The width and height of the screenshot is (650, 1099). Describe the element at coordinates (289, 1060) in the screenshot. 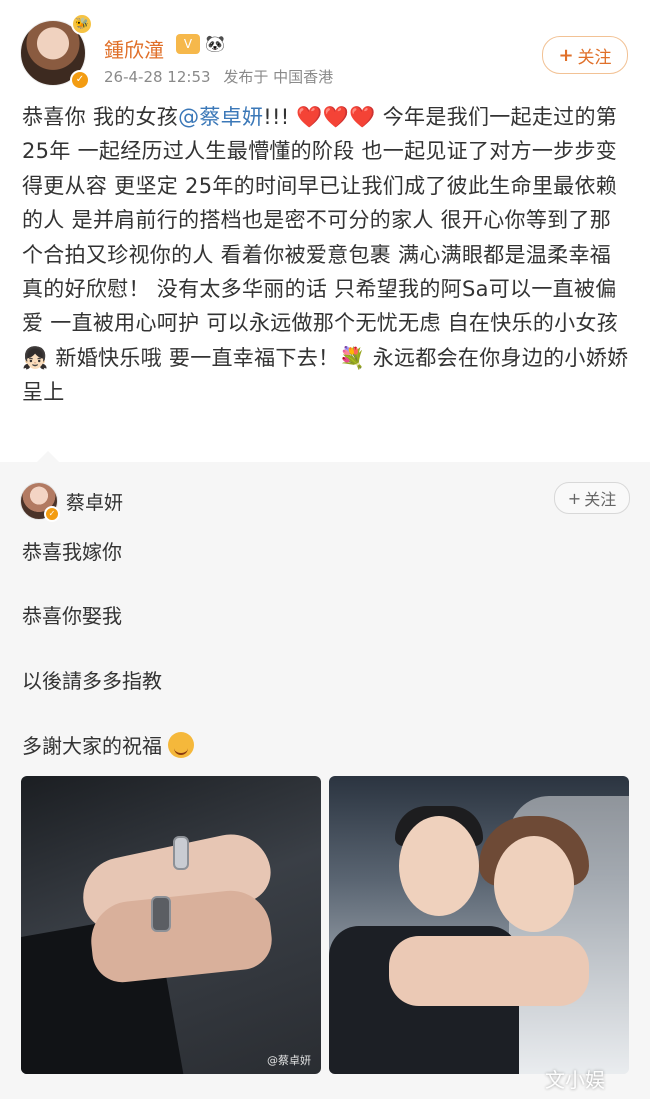

I see `photo-watermark: @蔡卓妍` at that location.